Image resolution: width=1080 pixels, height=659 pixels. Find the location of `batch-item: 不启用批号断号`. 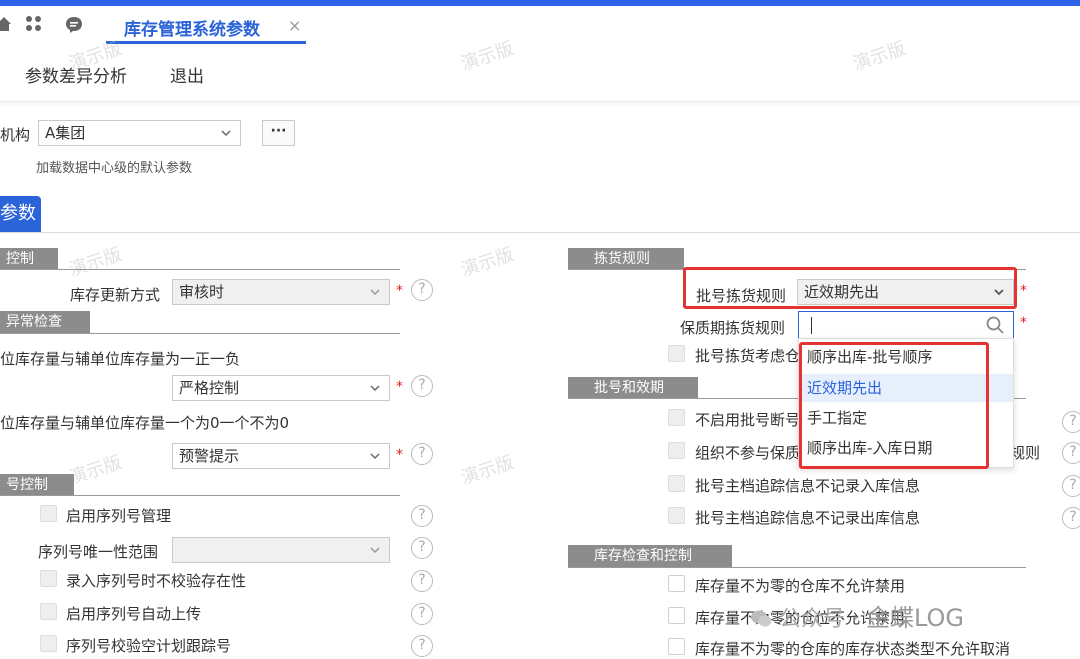

batch-item: 不启用批号断号 is located at coordinates (748, 420).